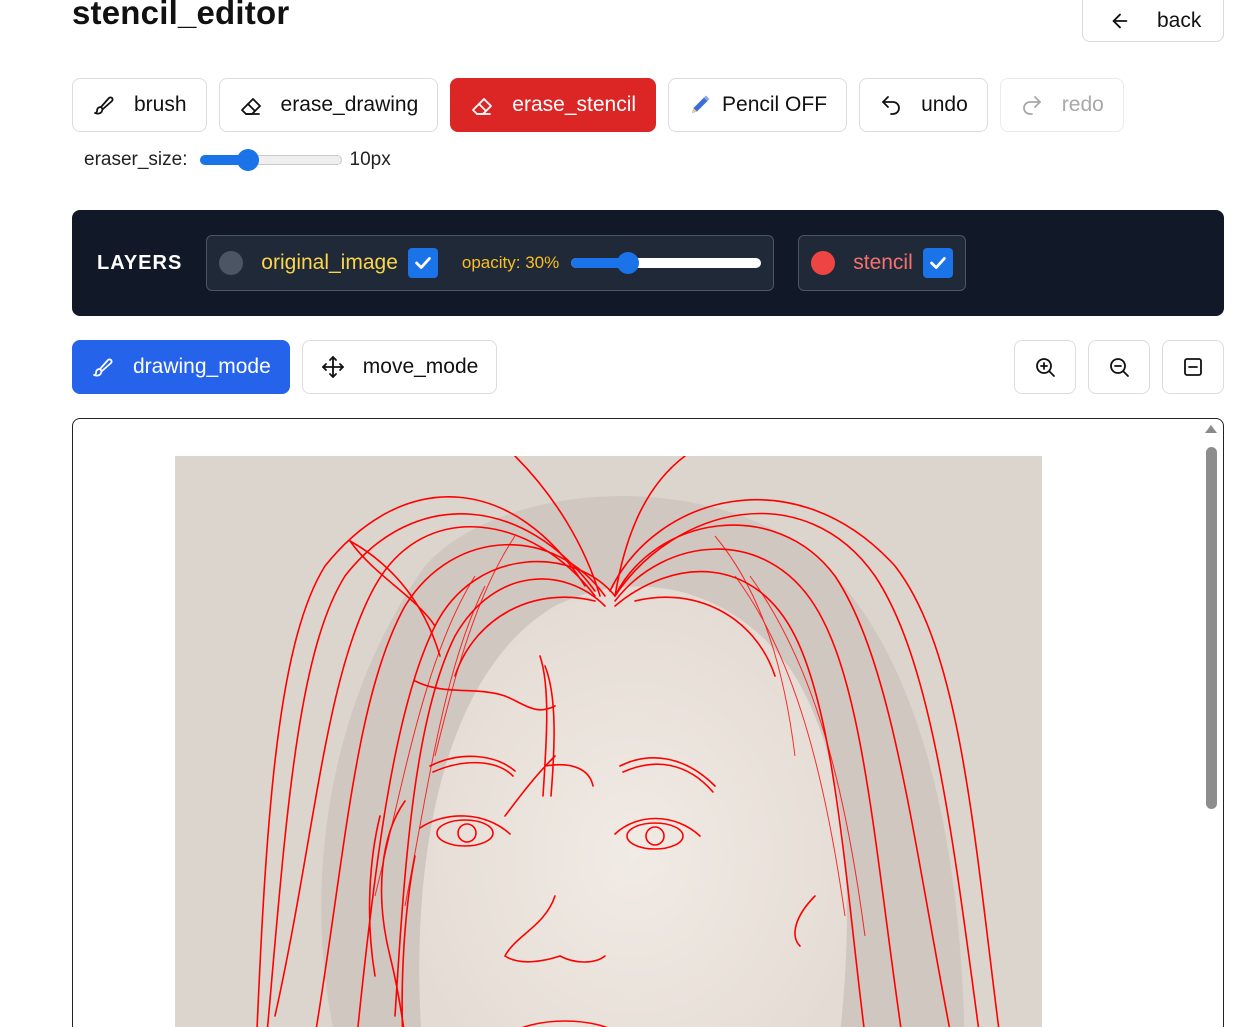 This screenshot has height=1027, width=1234. Describe the element at coordinates (270, 160) in the screenshot. I see `eraser-size-slider` at that location.